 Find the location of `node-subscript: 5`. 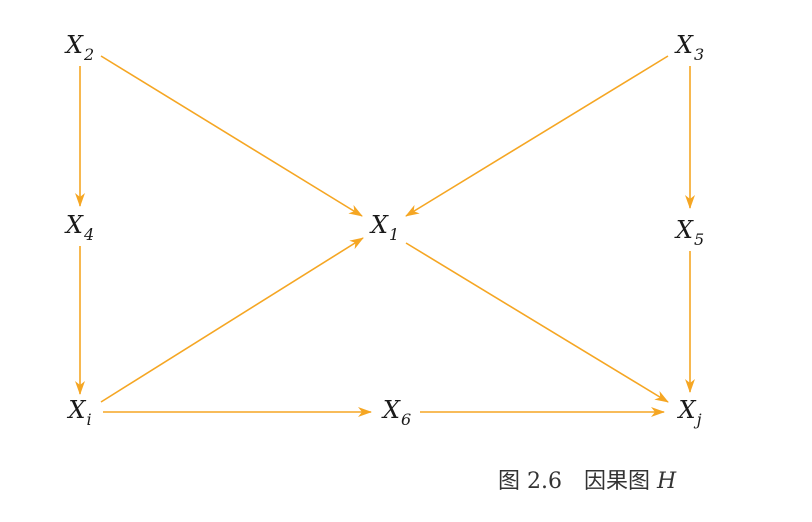

node-subscript: 5 is located at coordinates (699, 239).